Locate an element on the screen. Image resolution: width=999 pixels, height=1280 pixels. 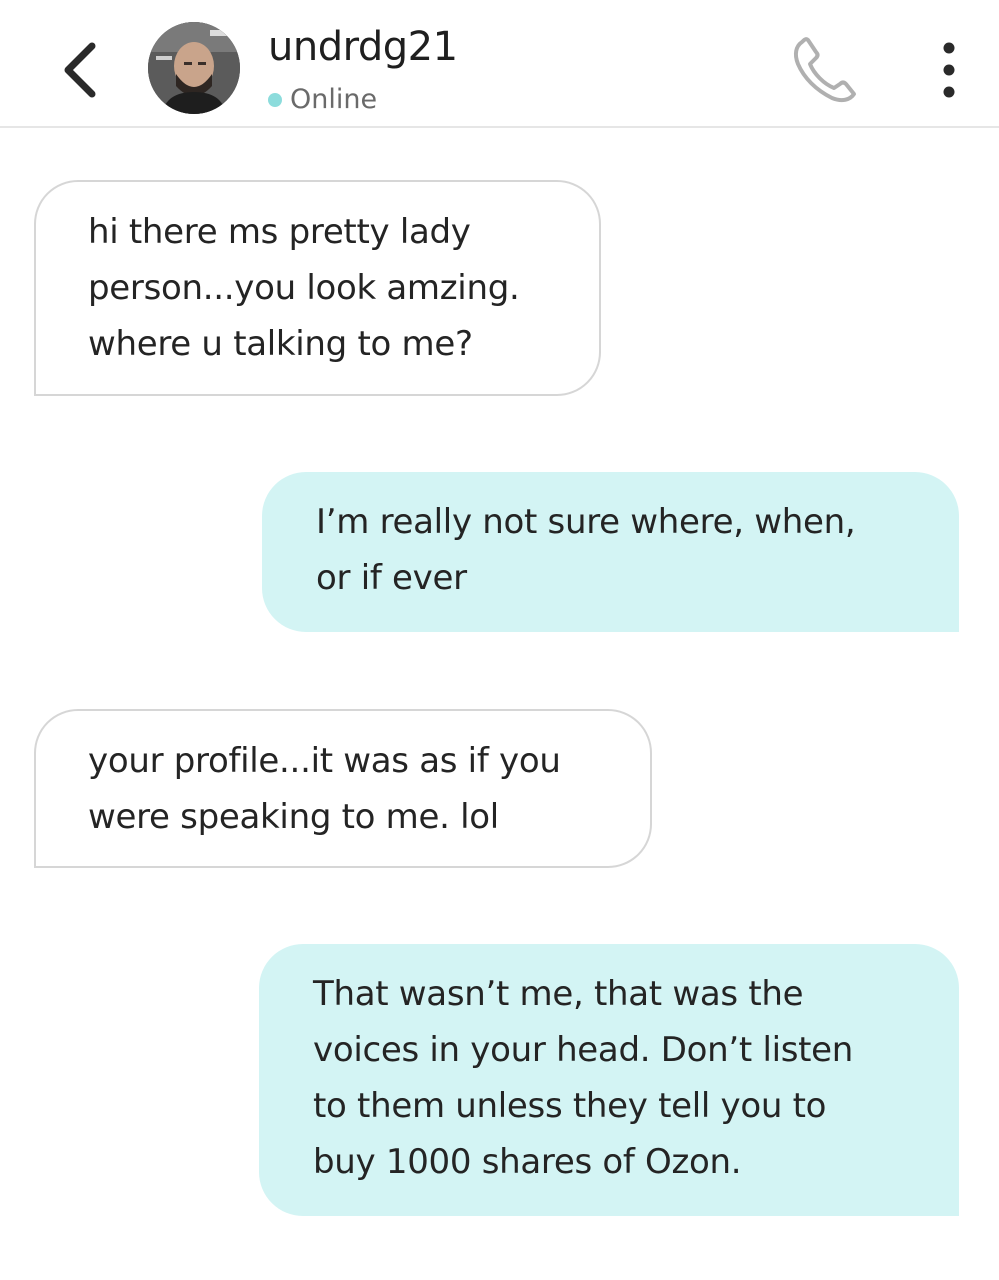
back-button is located at coordinates (81, 70).